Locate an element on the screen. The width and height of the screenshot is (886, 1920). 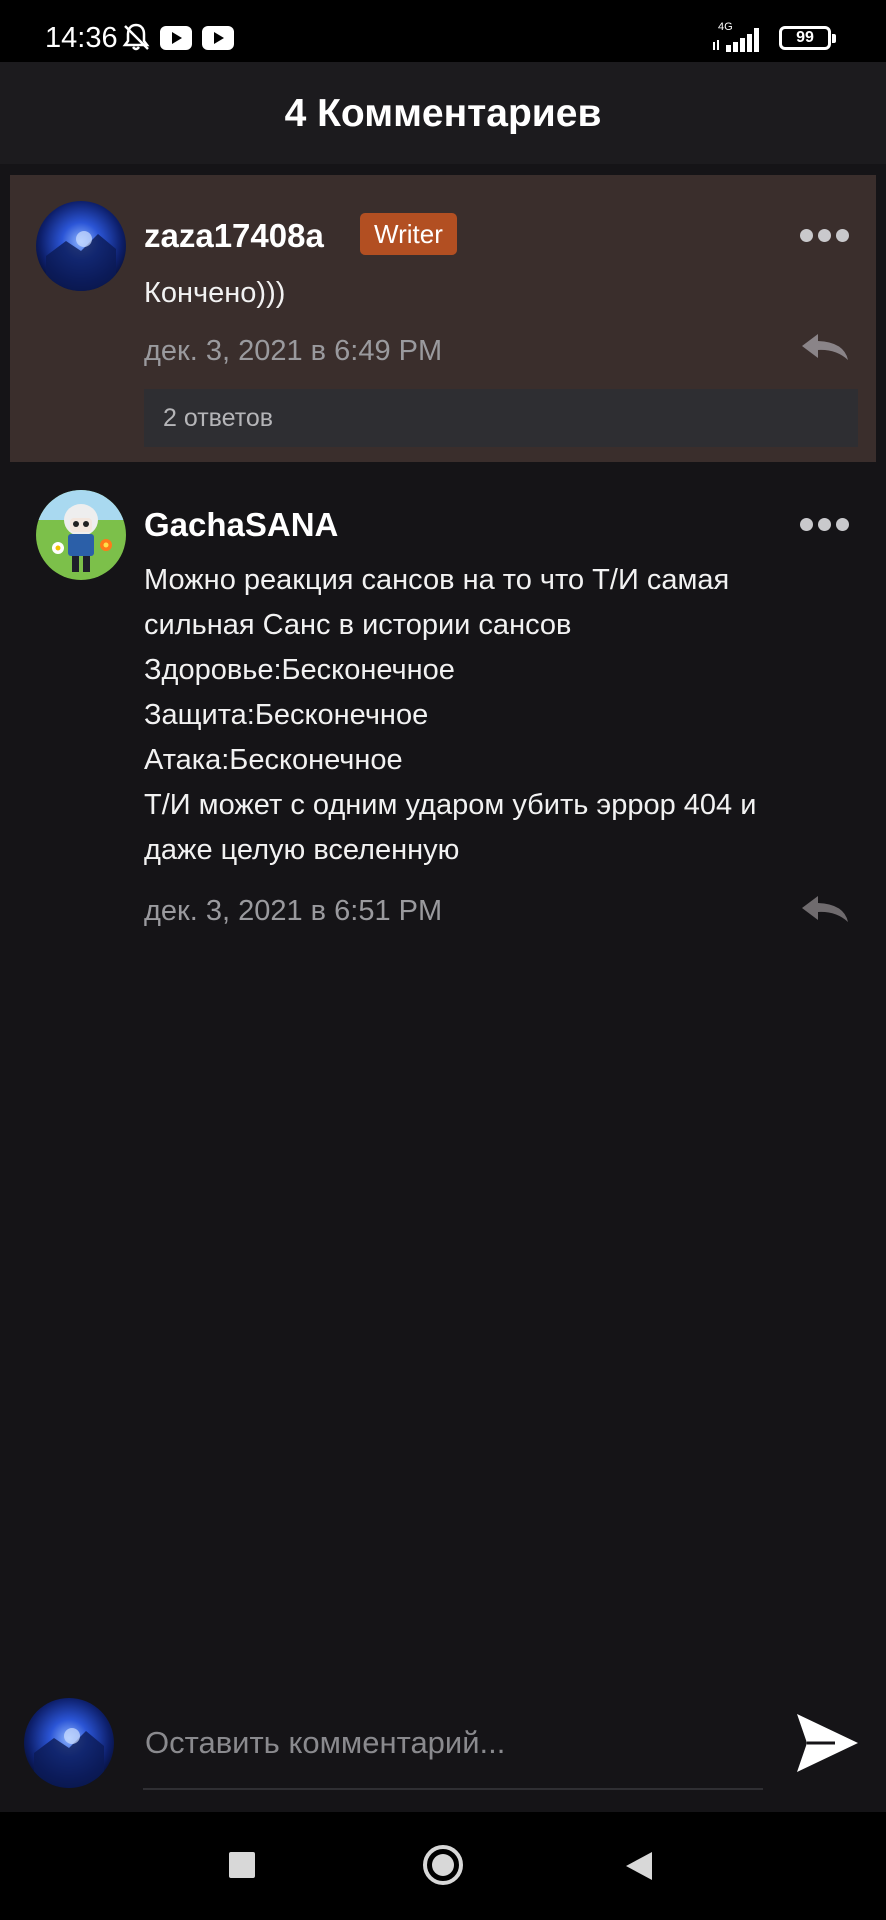
replies-count-button: 2 ответов is located at coordinates (501, 418).